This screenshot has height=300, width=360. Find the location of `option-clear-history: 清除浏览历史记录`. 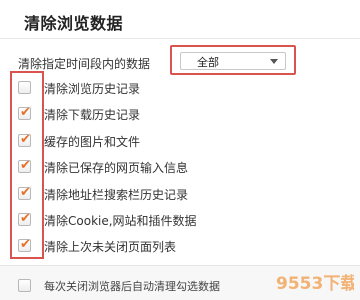

option-clear-history: 清除浏览历史记录 is located at coordinates (168, 88).